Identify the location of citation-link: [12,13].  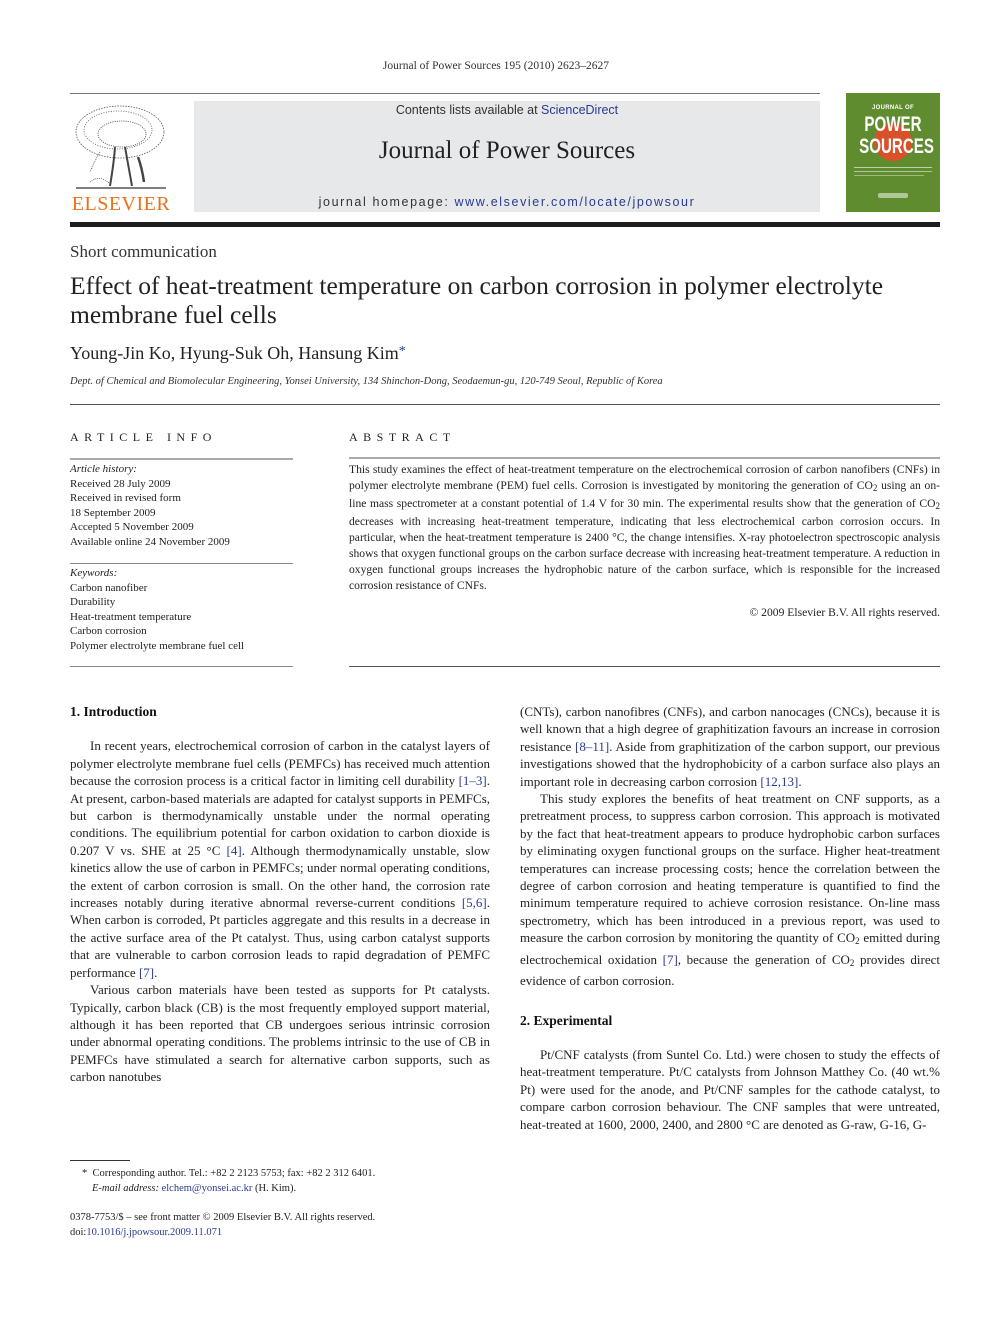
(779, 781).